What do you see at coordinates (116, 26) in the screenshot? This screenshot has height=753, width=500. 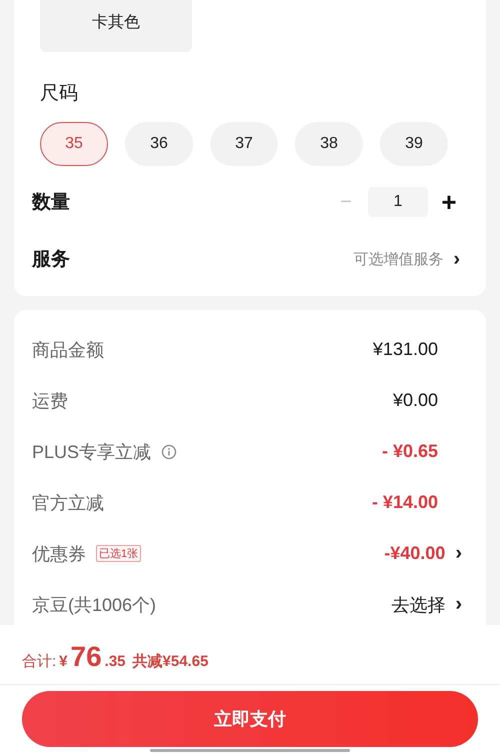 I see `color-option: 卡其色` at bounding box center [116, 26].